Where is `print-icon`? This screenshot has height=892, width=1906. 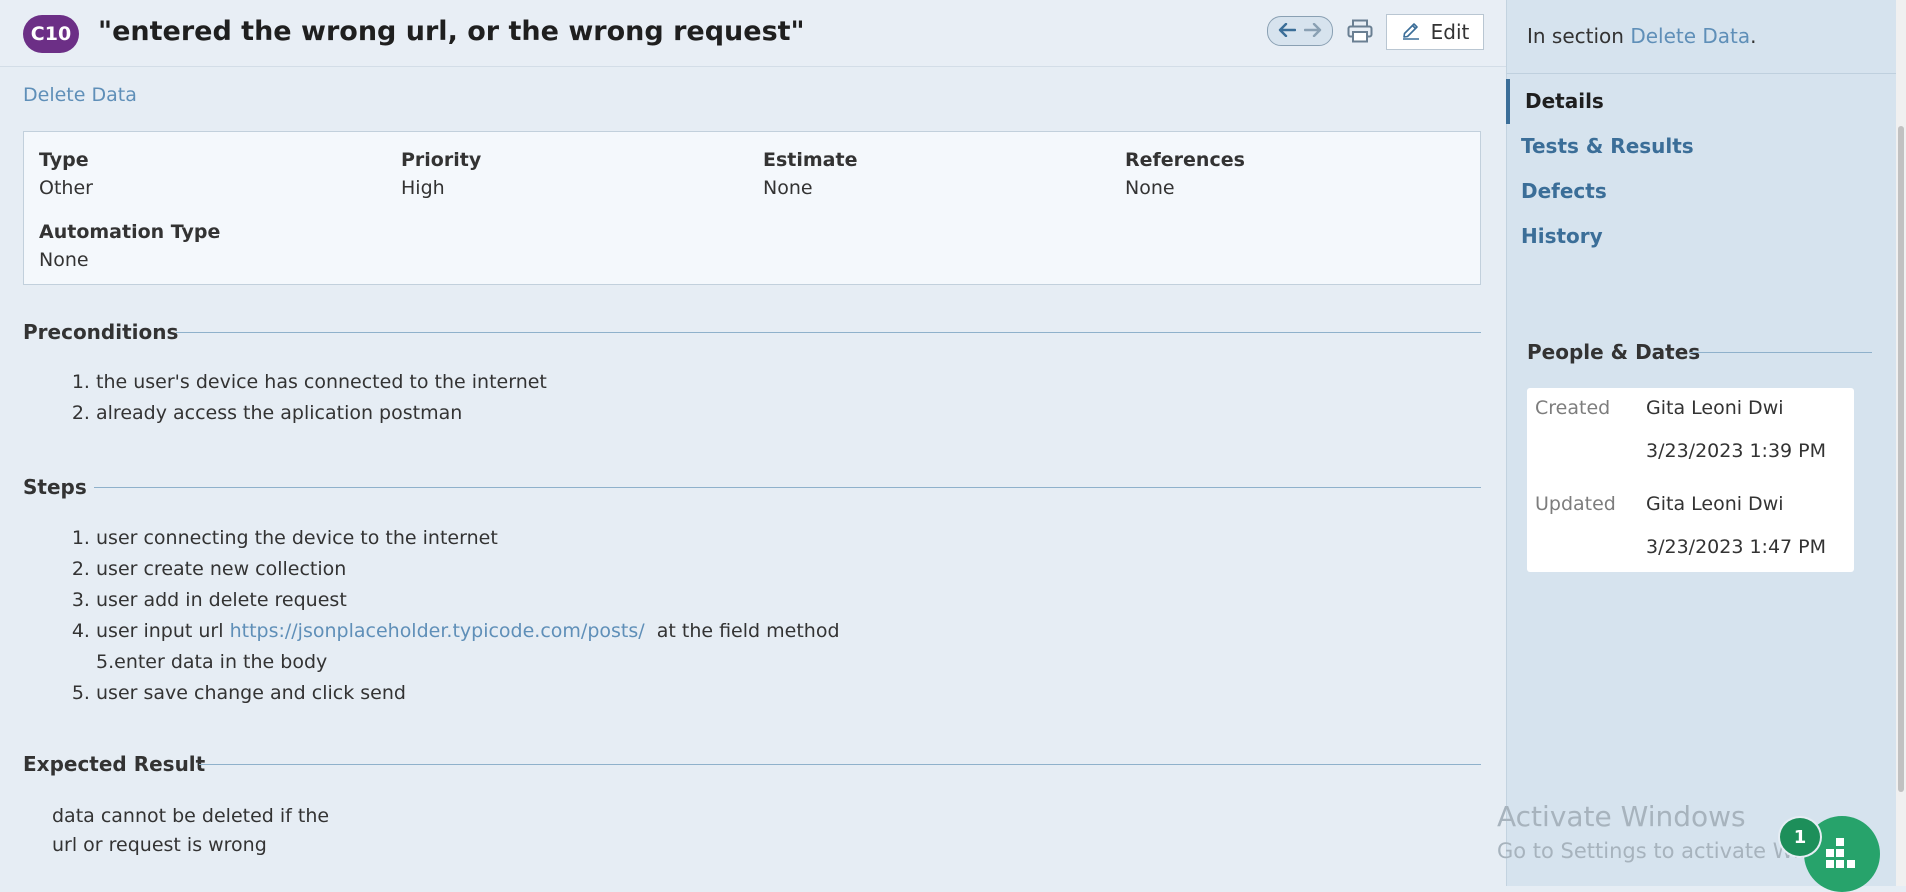
print-icon is located at coordinates (1360, 31).